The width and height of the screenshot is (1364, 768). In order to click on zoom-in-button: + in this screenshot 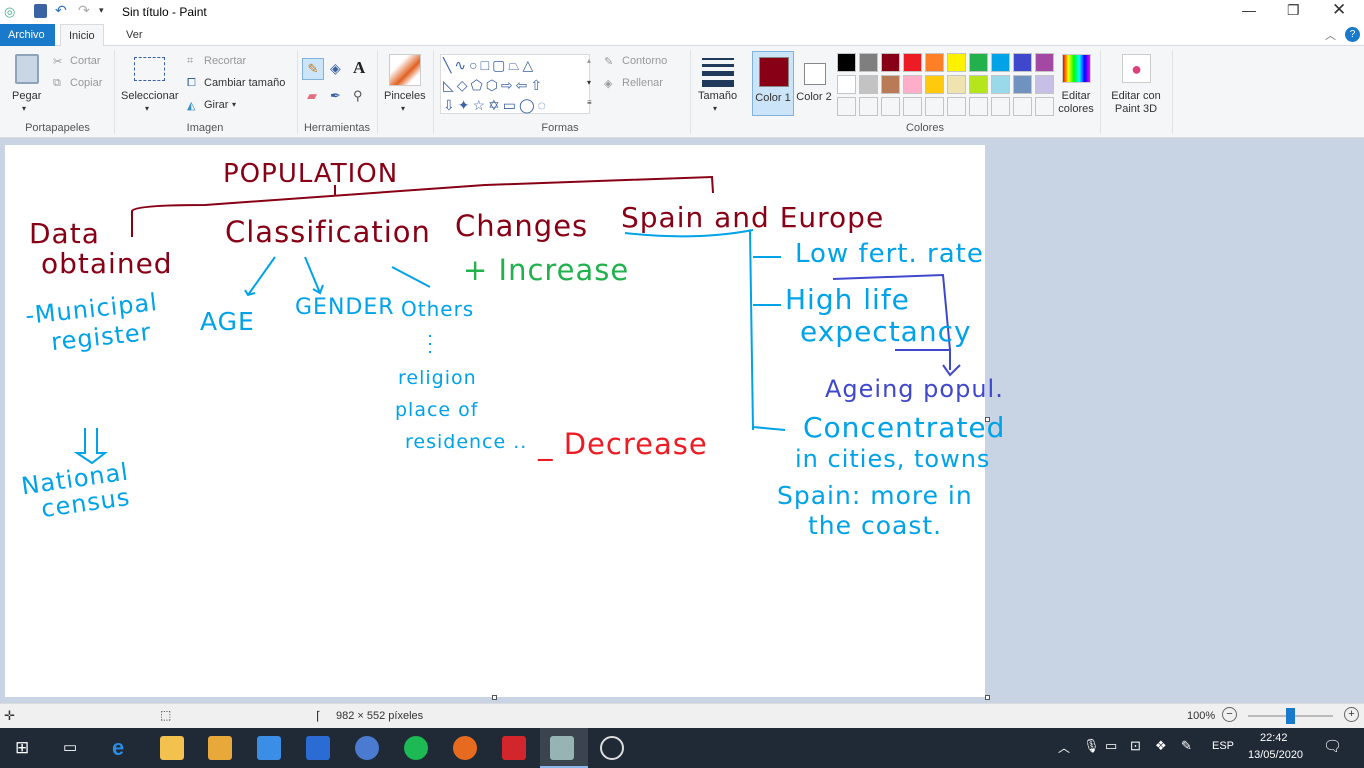, I will do `click(1351, 714)`.